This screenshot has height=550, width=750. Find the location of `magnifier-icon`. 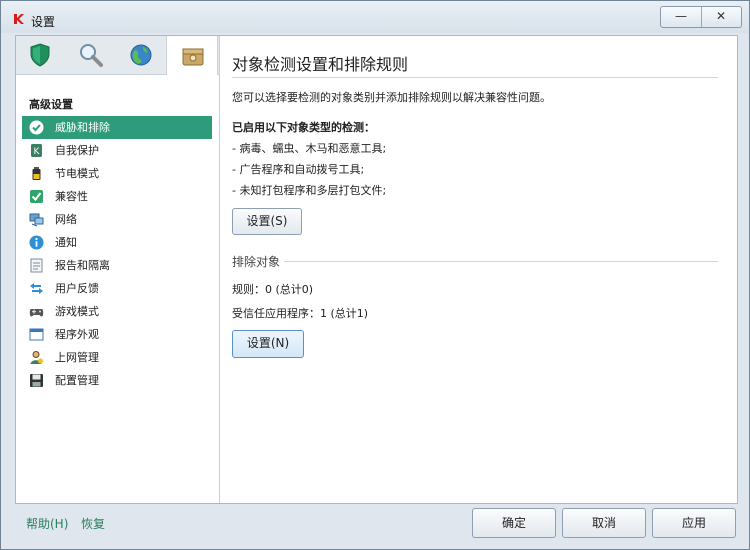

magnifier-icon is located at coordinates (91, 55).